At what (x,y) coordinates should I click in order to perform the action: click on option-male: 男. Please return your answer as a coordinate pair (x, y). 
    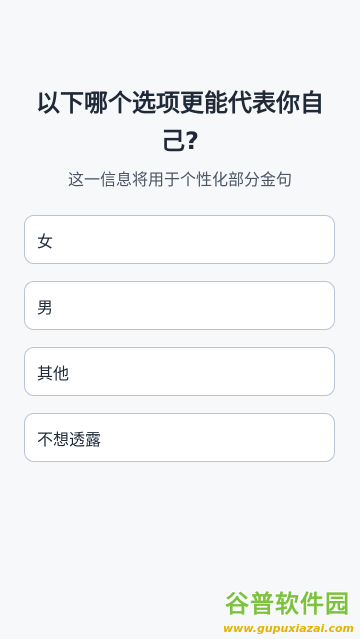
    Looking at the image, I should click on (179, 305).